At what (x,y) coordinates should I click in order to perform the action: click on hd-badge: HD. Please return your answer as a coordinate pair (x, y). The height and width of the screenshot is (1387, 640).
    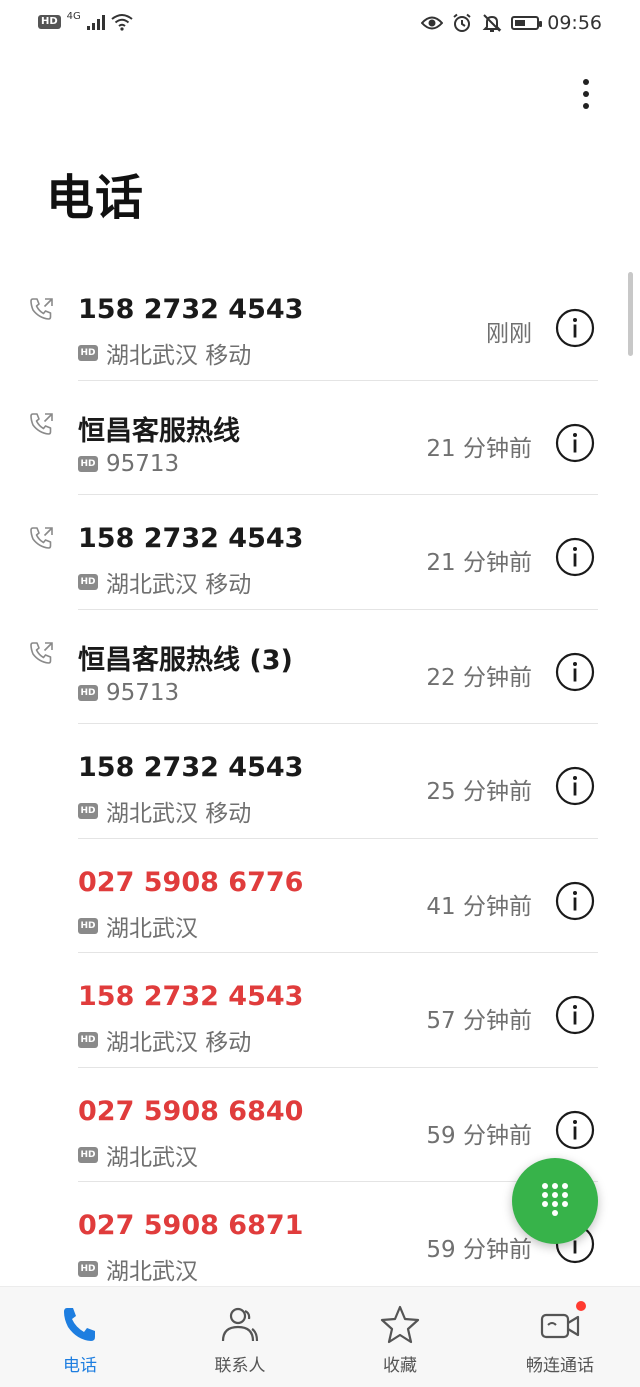
    Looking at the image, I should click on (49, 22).